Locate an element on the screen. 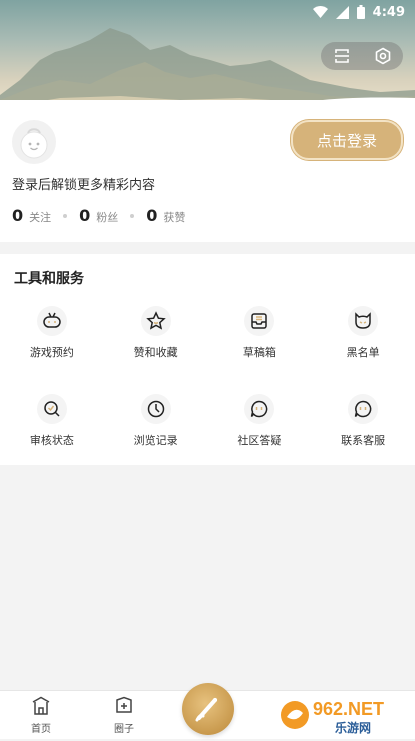 This screenshot has height=741, width=415. tool-label: 审核状态 is located at coordinates (51, 440).